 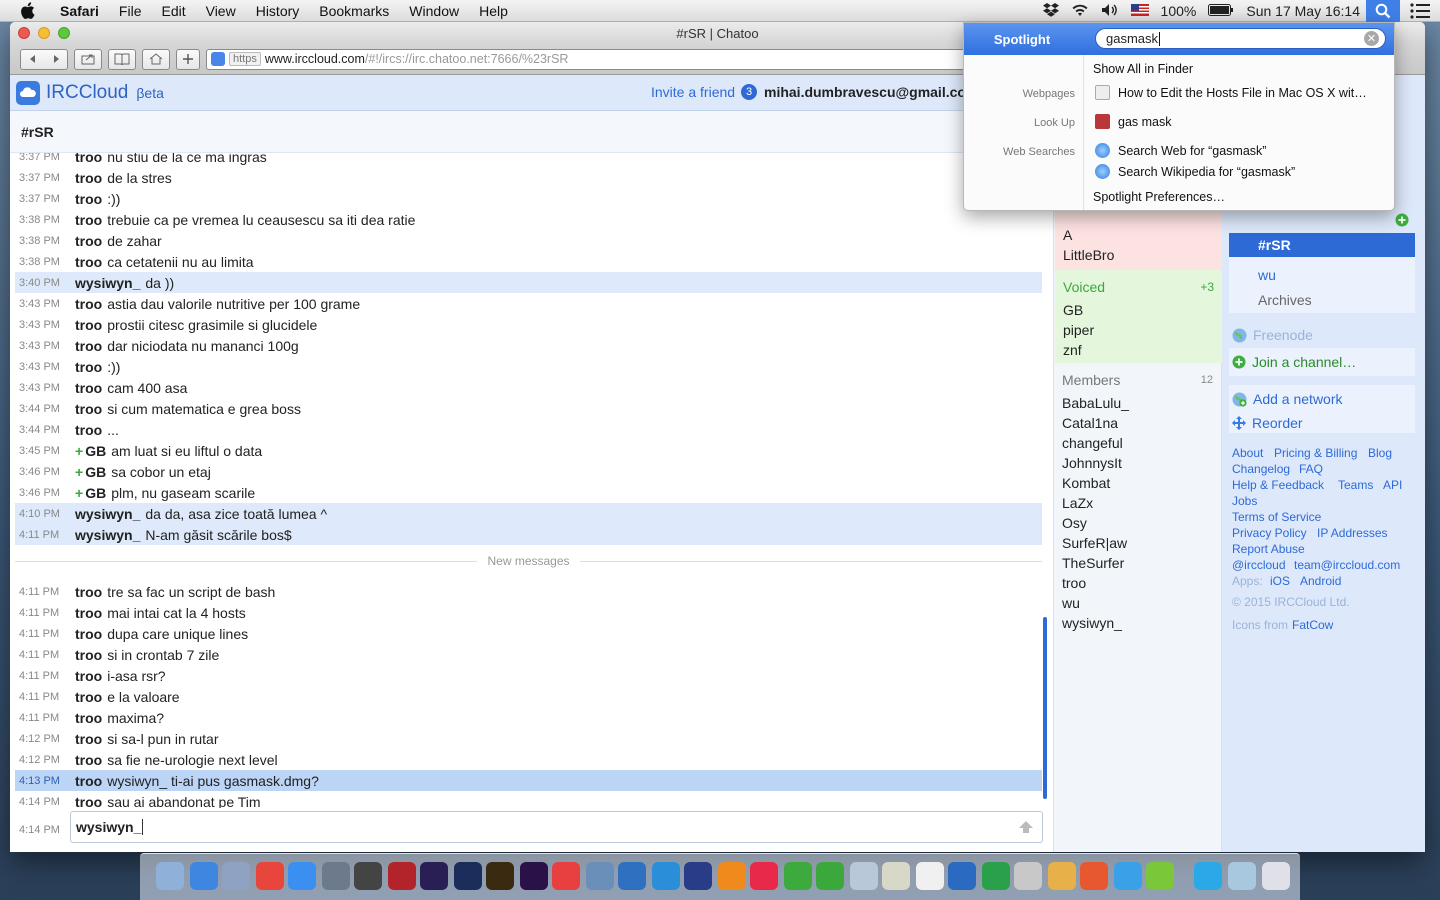 What do you see at coordinates (1322, 245) in the screenshot?
I see `channel-item-rsr: #rSR` at bounding box center [1322, 245].